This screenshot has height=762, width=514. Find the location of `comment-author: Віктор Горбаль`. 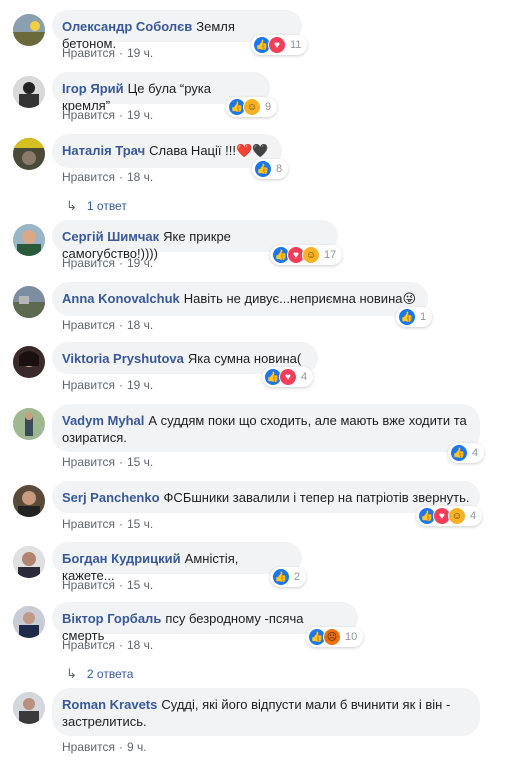

comment-author: Віктор Горбаль is located at coordinates (111, 618).